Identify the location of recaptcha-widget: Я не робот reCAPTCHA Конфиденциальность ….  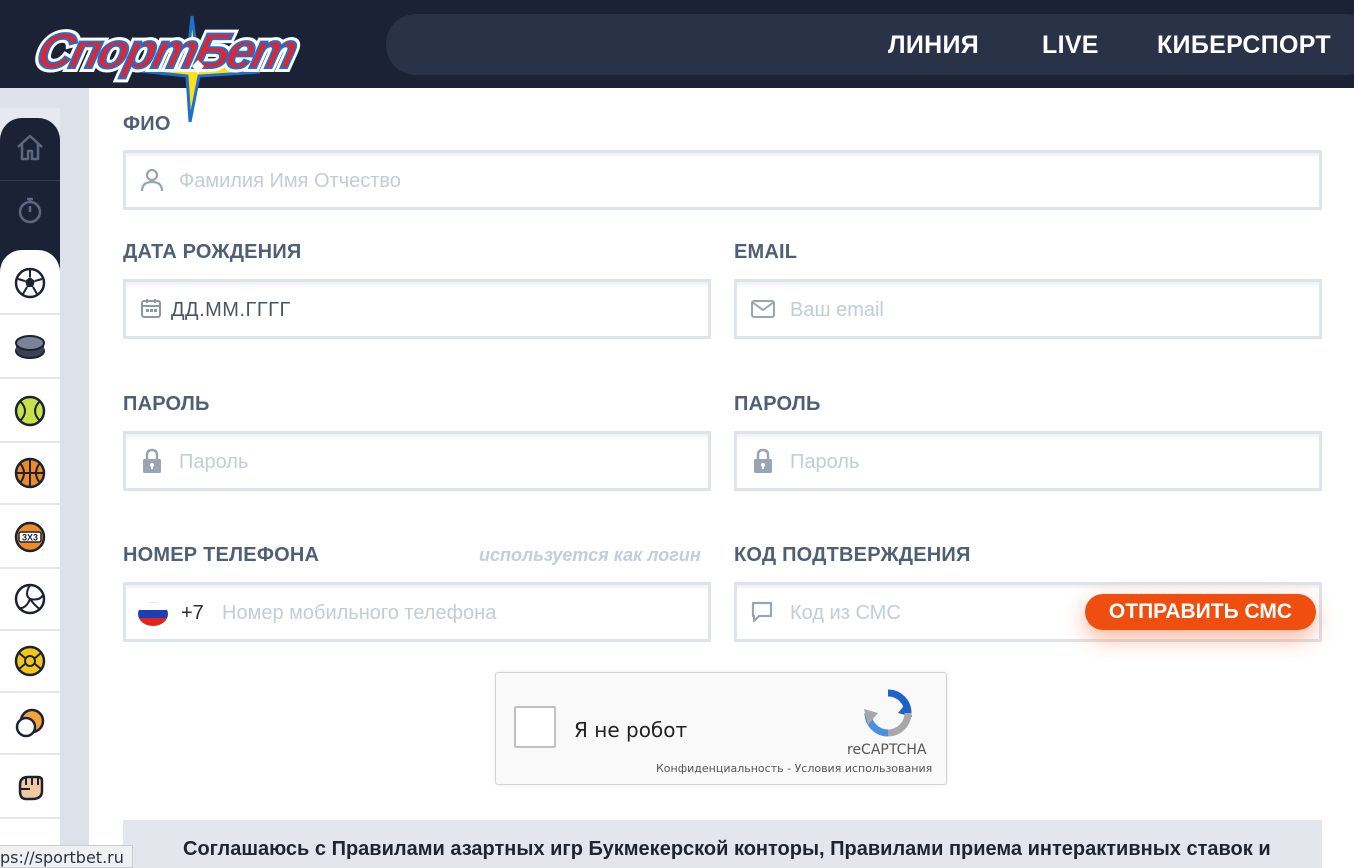
(721, 728).